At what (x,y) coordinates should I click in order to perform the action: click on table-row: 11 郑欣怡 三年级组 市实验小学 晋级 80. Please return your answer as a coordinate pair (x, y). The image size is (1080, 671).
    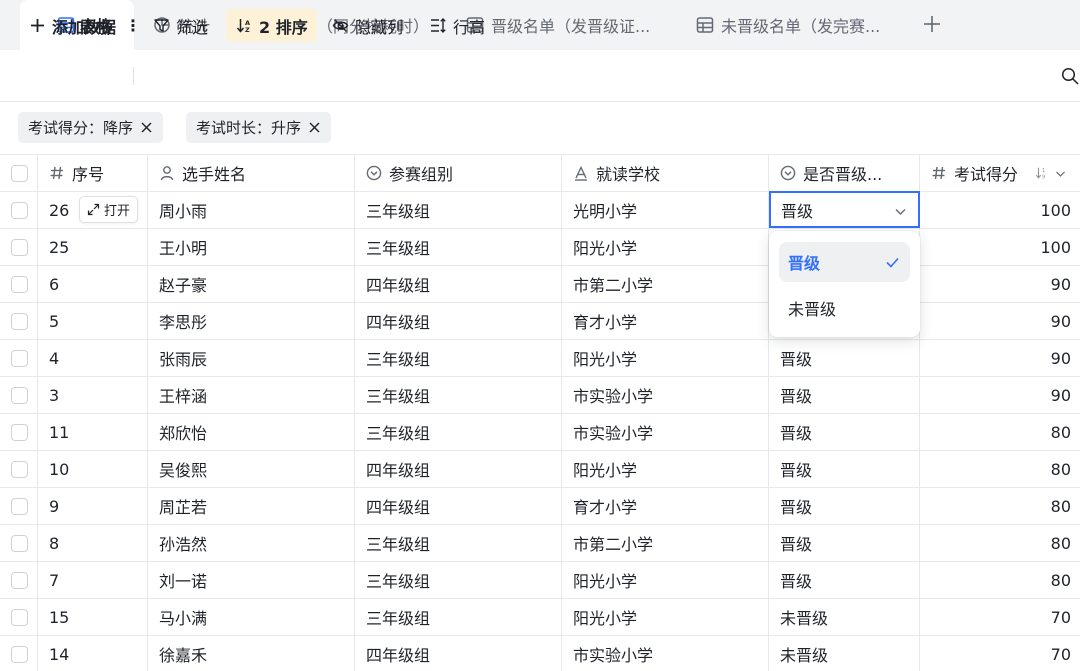
    Looking at the image, I should click on (540, 432).